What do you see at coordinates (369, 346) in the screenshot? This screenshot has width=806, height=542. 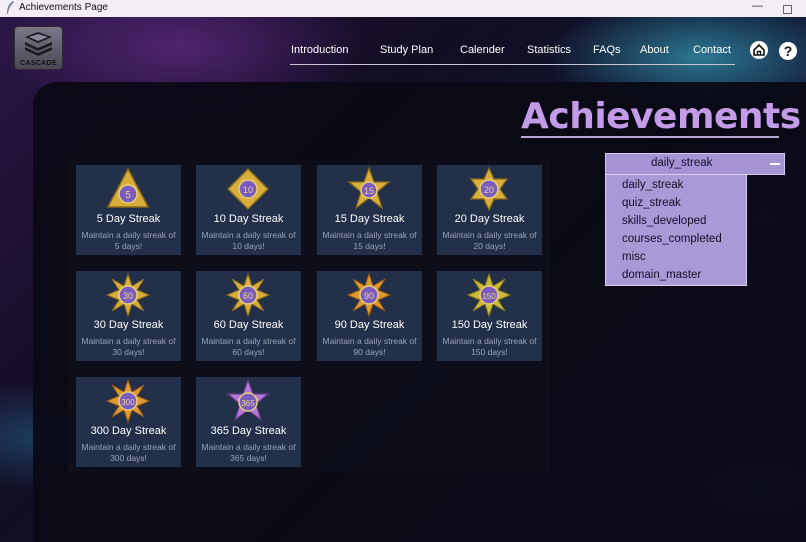 I see `achievement-description: Maintain a daily streak of 90 days!` at bounding box center [369, 346].